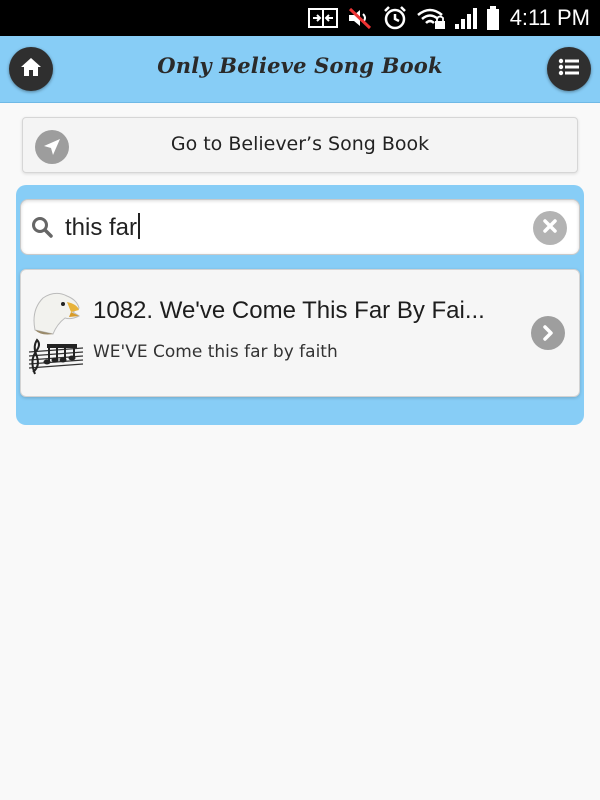 The width and height of the screenshot is (600, 800). Describe the element at coordinates (215, 352) in the screenshot. I see `result-subtitle: WE'VE Come this far by faith` at that location.